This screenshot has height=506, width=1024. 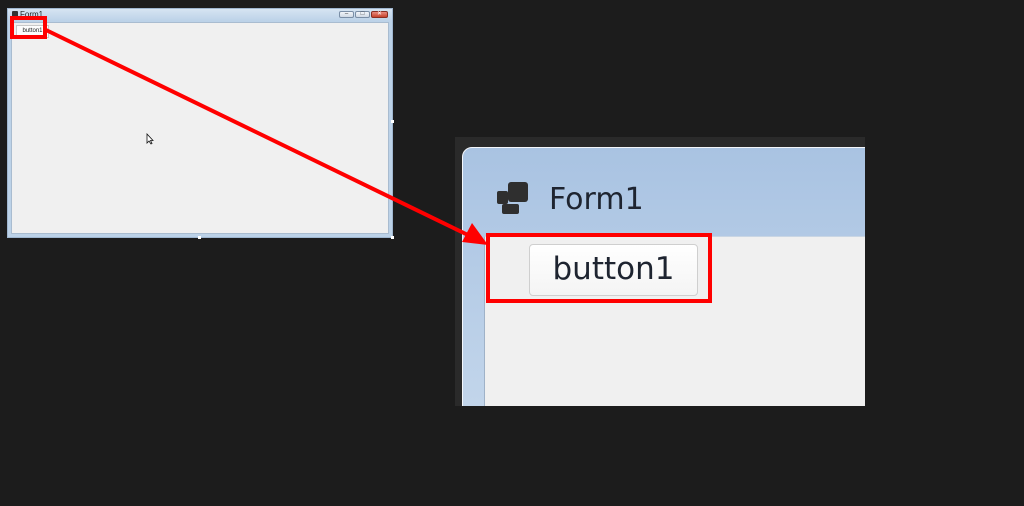 What do you see at coordinates (200, 15) in the screenshot?
I see `mini-titlebar: Form1 – □ ✕` at bounding box center [200, 15].